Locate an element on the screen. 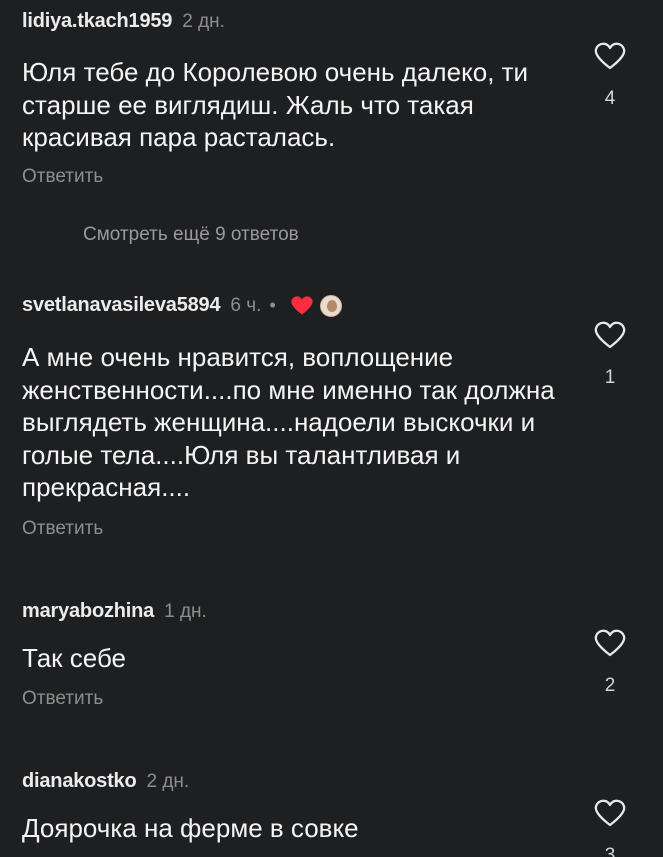 The height and width of the screenshot is (857, 663). comment-username: svetlanavasileva5894 is located at coordinates (121, 305).